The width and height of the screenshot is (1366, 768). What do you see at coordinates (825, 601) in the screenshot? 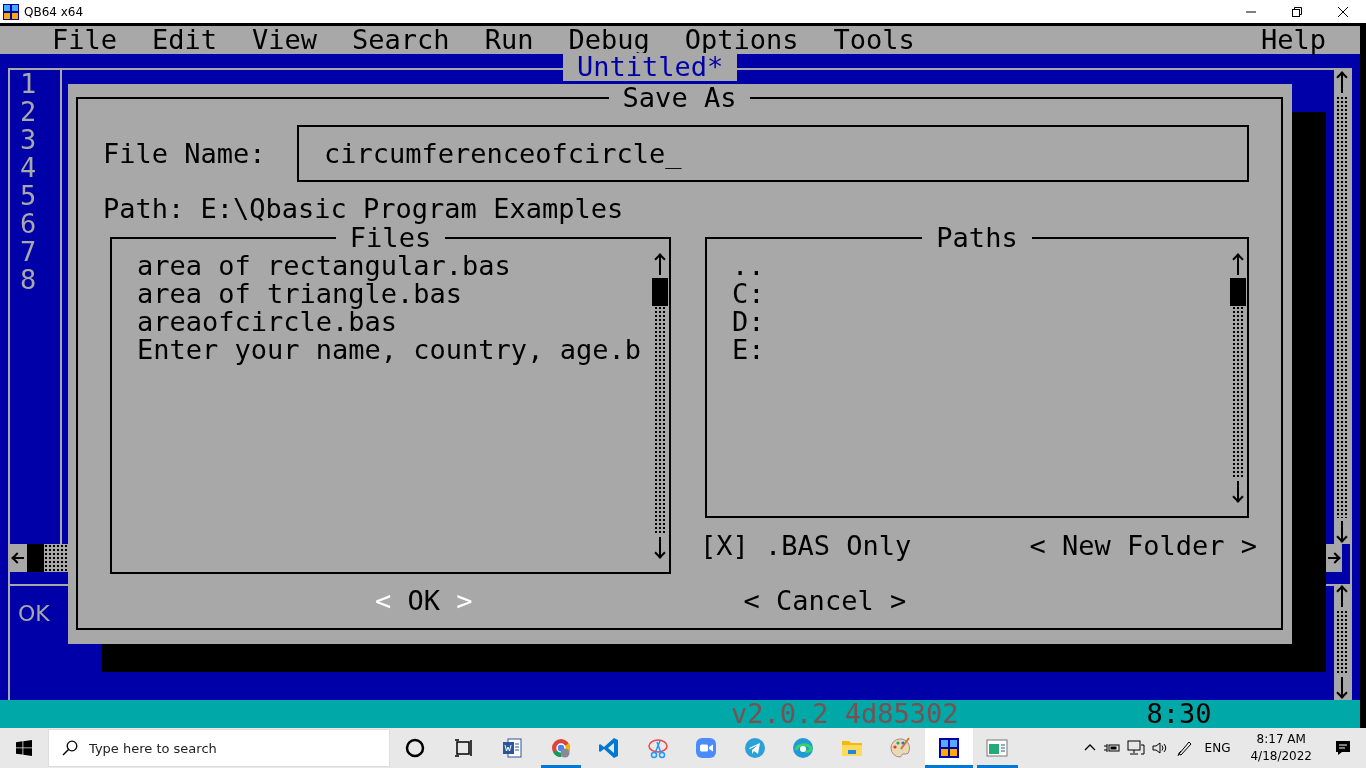
I see `dialog-button: < Cancel >` at bounding box center [825, 601].